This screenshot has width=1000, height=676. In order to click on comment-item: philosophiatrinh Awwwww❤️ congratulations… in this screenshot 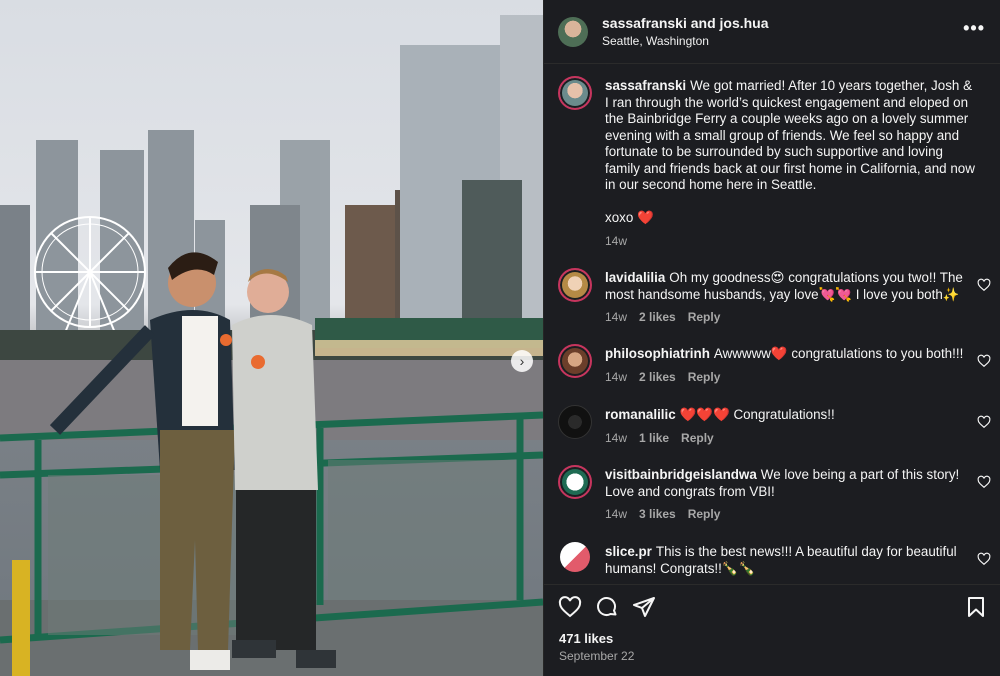, I will do `click(772, 366)`.